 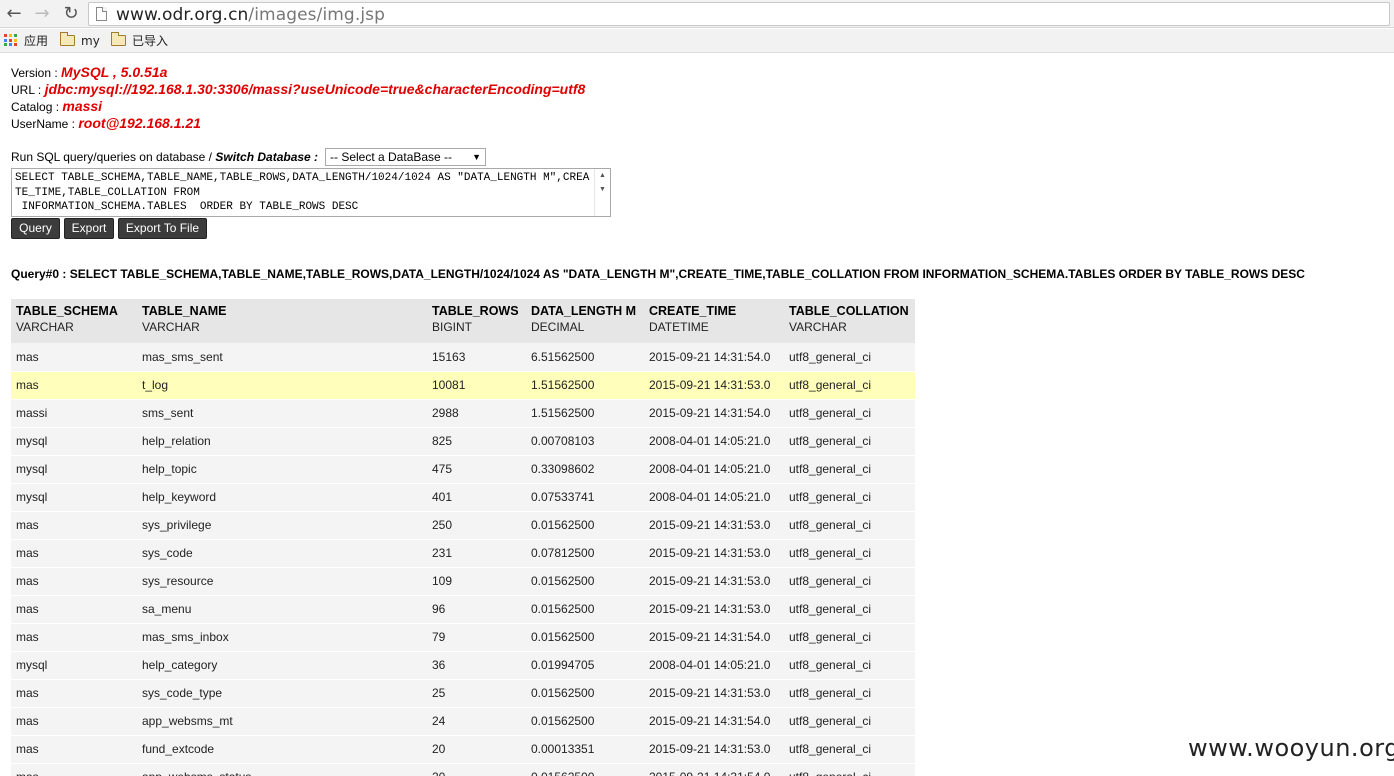 I want to click on query-button: Query, so click(x=35, y=228).